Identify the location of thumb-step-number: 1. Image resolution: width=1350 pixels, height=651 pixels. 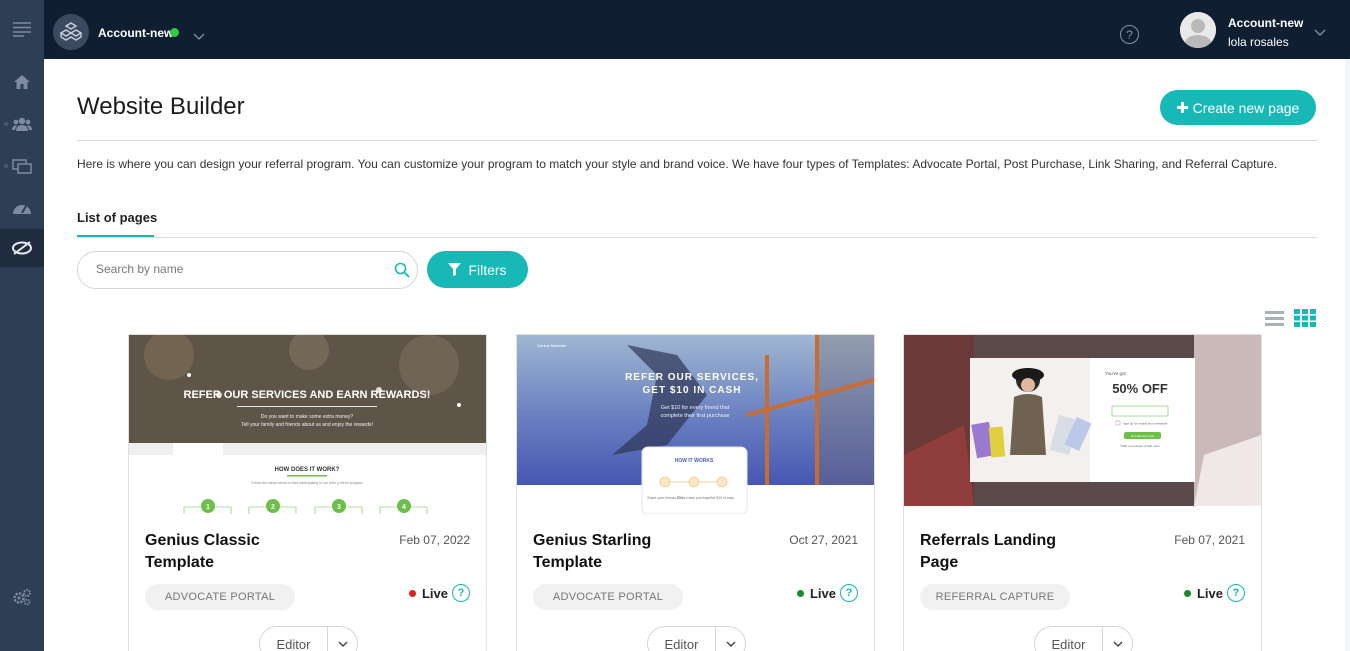
(208, 507).